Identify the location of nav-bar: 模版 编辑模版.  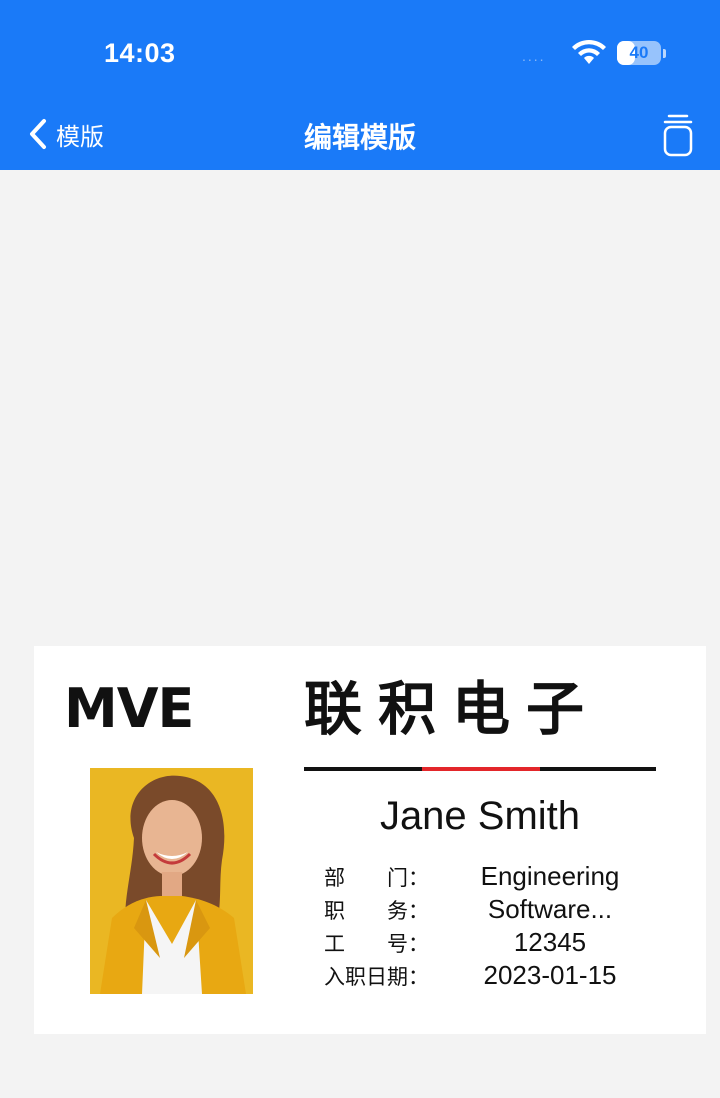
(360, 135).